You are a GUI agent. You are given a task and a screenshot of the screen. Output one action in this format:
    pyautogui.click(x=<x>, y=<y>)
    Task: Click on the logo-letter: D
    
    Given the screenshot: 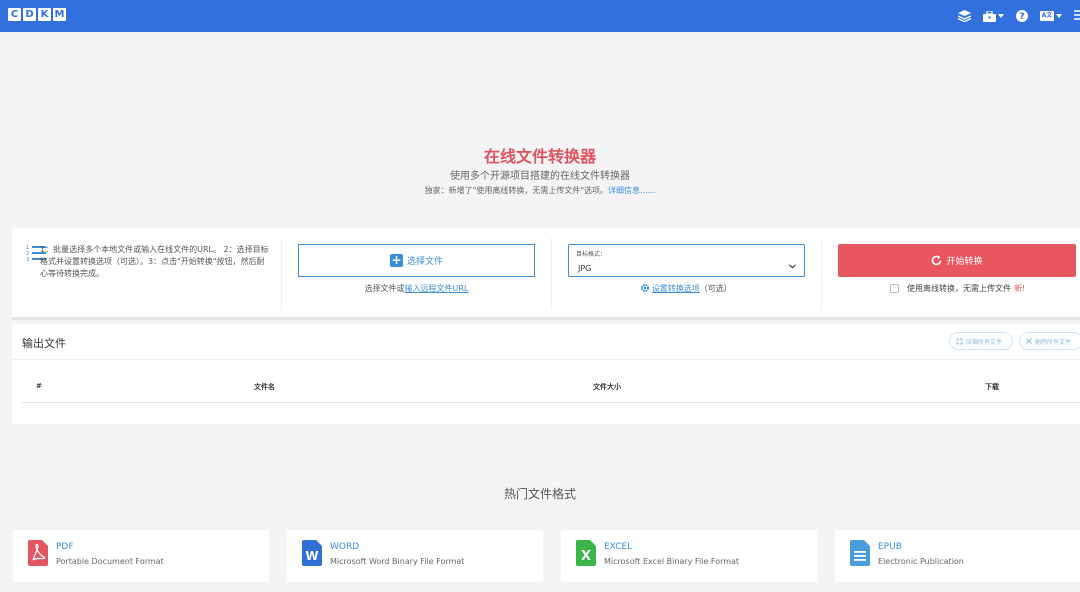 What is the action you would take?
    pyautogui.click(x=29, y=14)
    